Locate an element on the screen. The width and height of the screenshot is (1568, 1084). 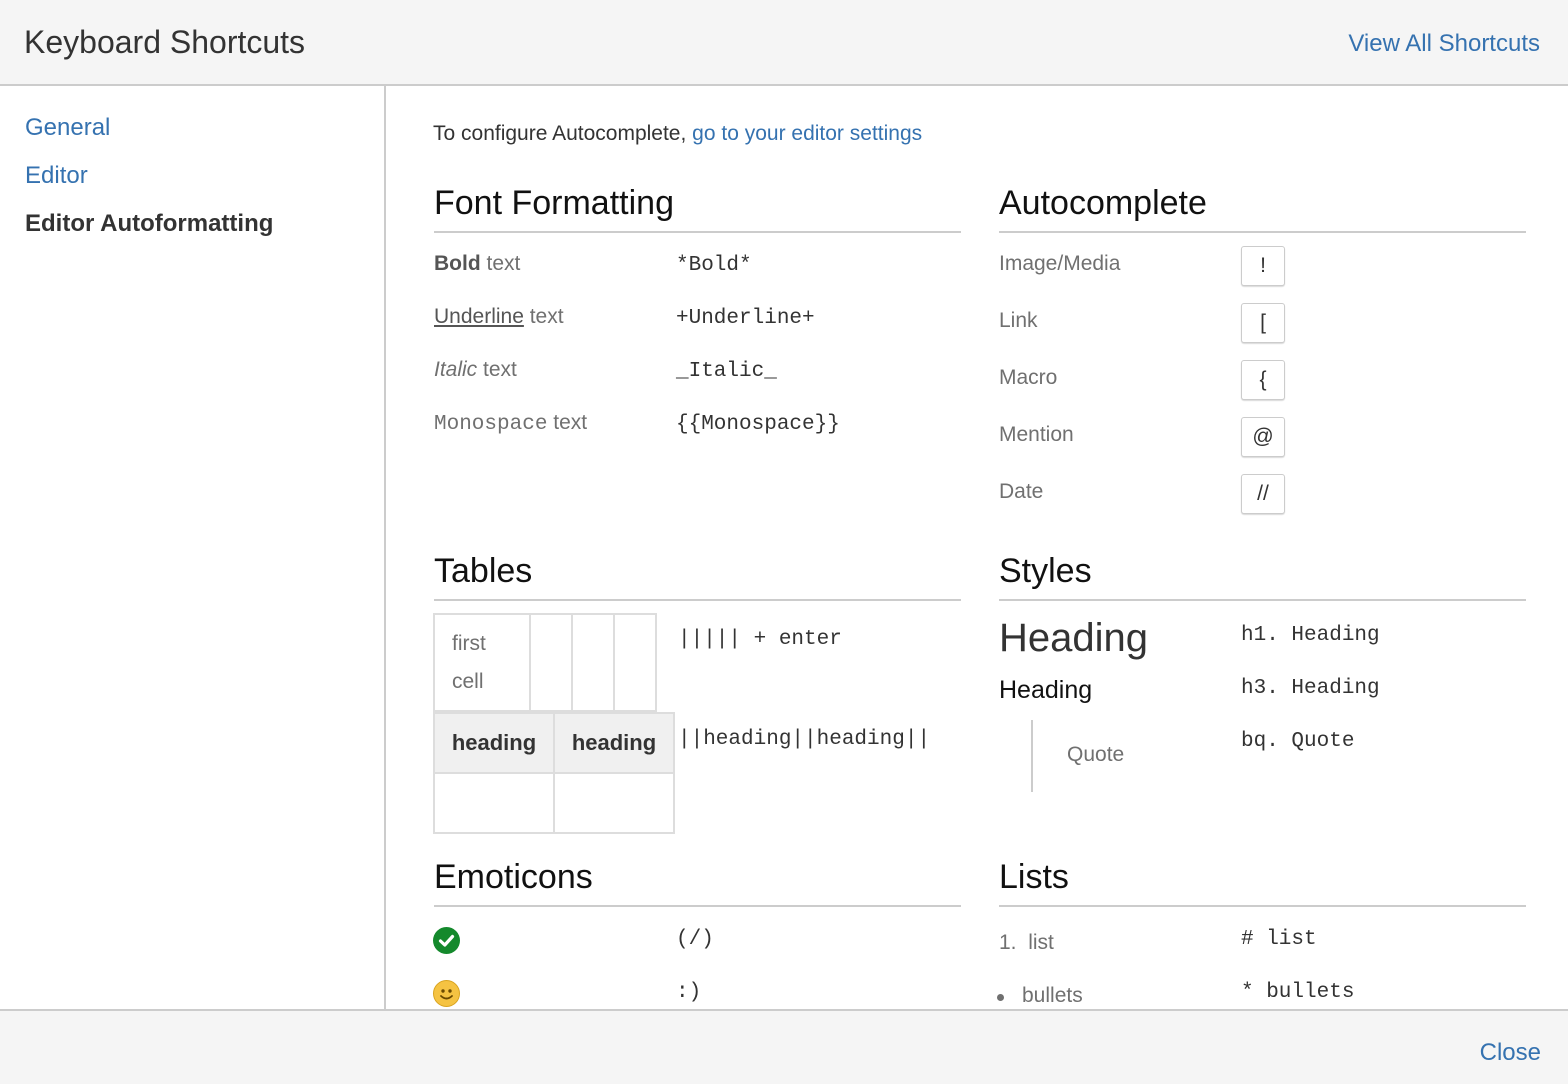
font-formatting-divider is located at coordinates (697, 232).